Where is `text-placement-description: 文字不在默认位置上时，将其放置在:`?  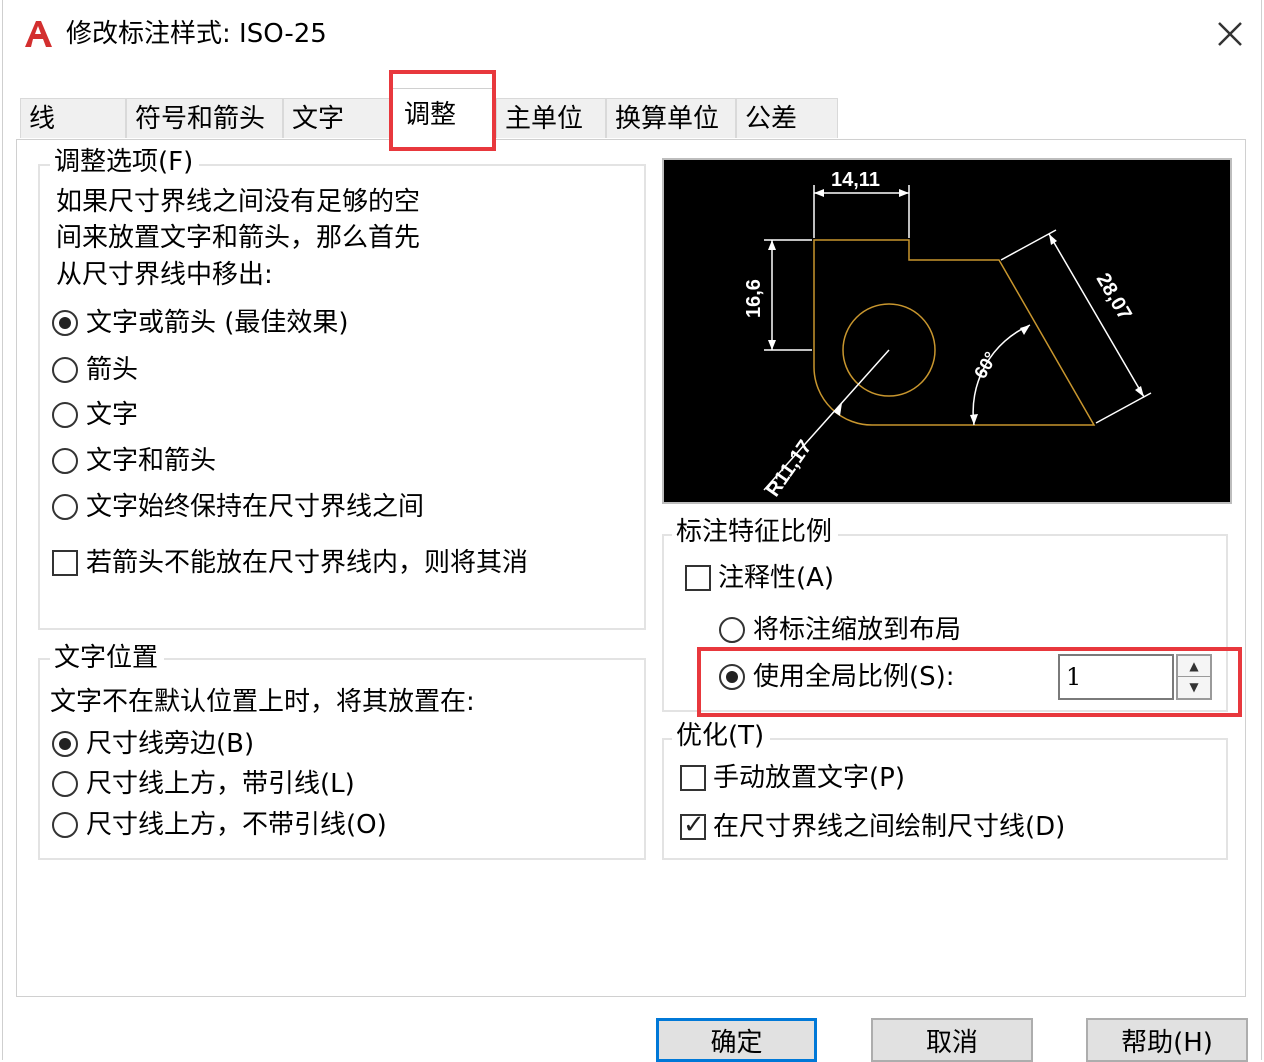 text-placement-description: 文字不在默认位置上时，将其放置在: is located at coordinates (262, 702).